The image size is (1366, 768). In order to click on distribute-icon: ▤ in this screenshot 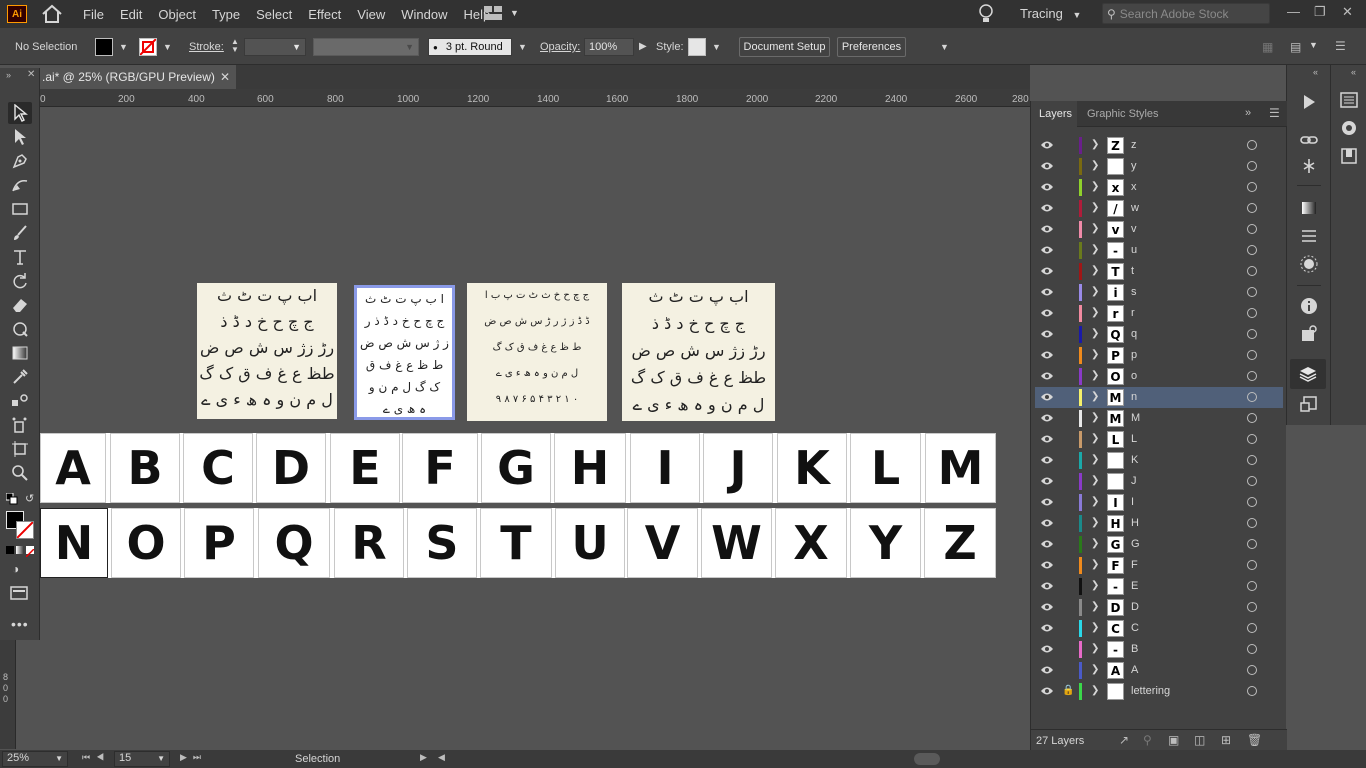, I will do `click(1295, 47)`.